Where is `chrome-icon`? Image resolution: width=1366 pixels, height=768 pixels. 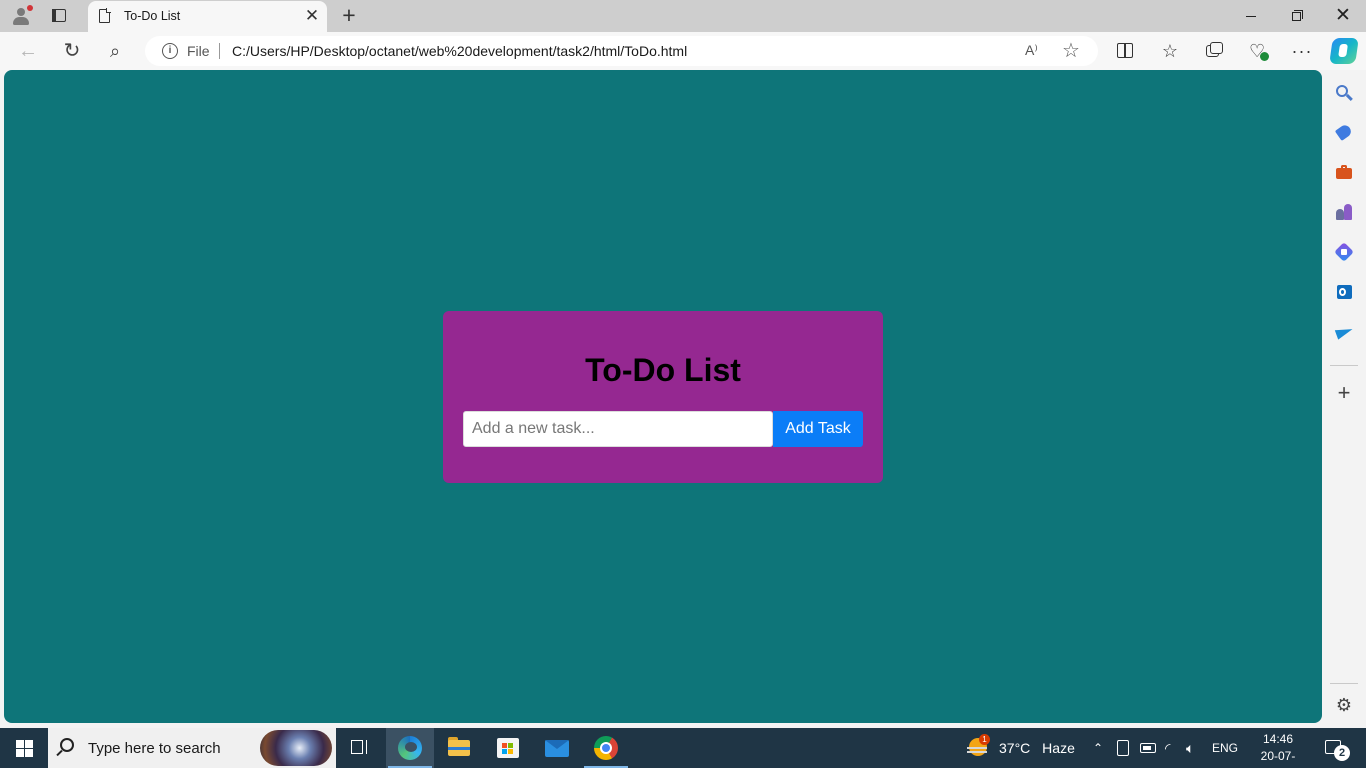
chrome-icon is located at coordinates (606, 748).